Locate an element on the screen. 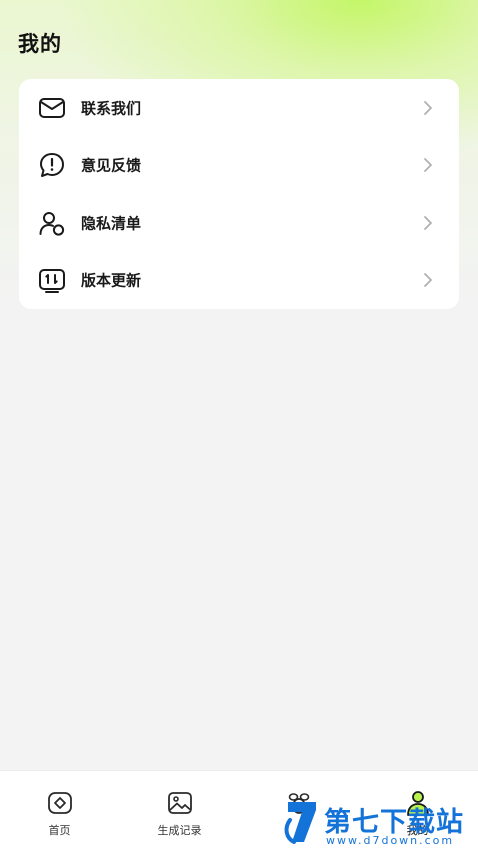 This screenshot has width=478, height=851. menu-item-label: 版本更新 is located at coordinates (111, 280).